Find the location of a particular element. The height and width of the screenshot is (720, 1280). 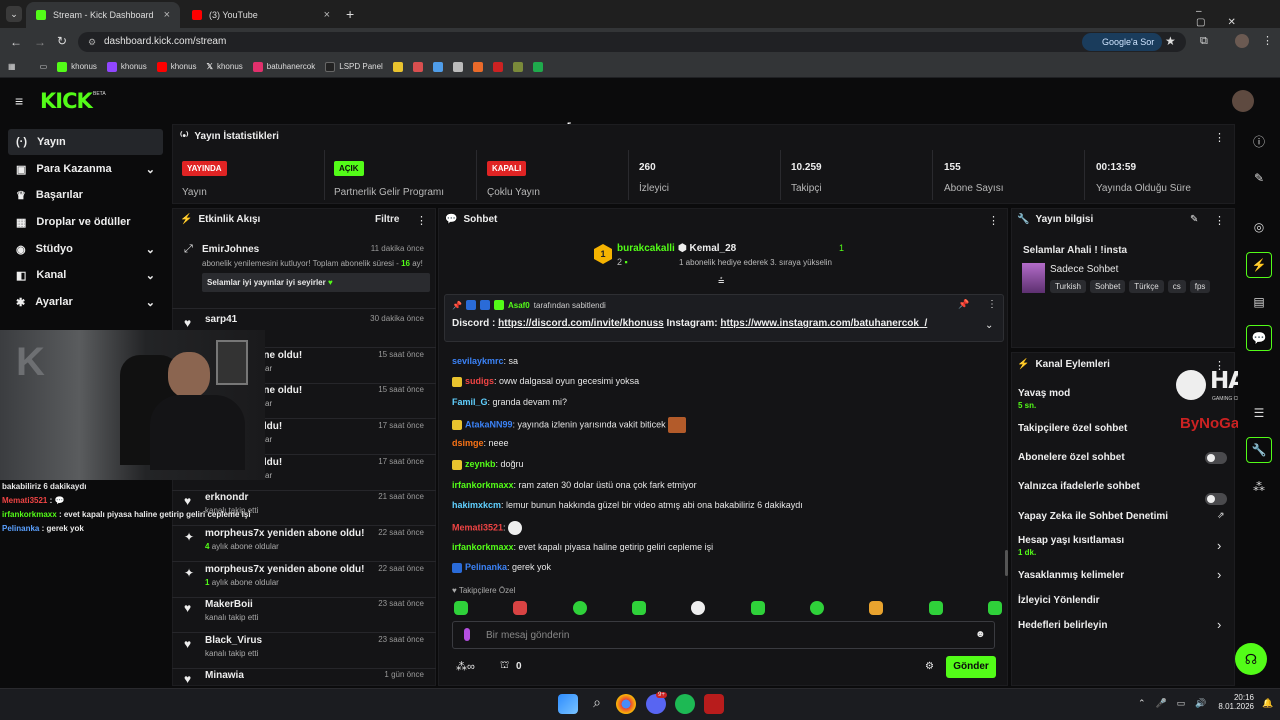

chat-scrollbar is located at coordinates (1006, 563).